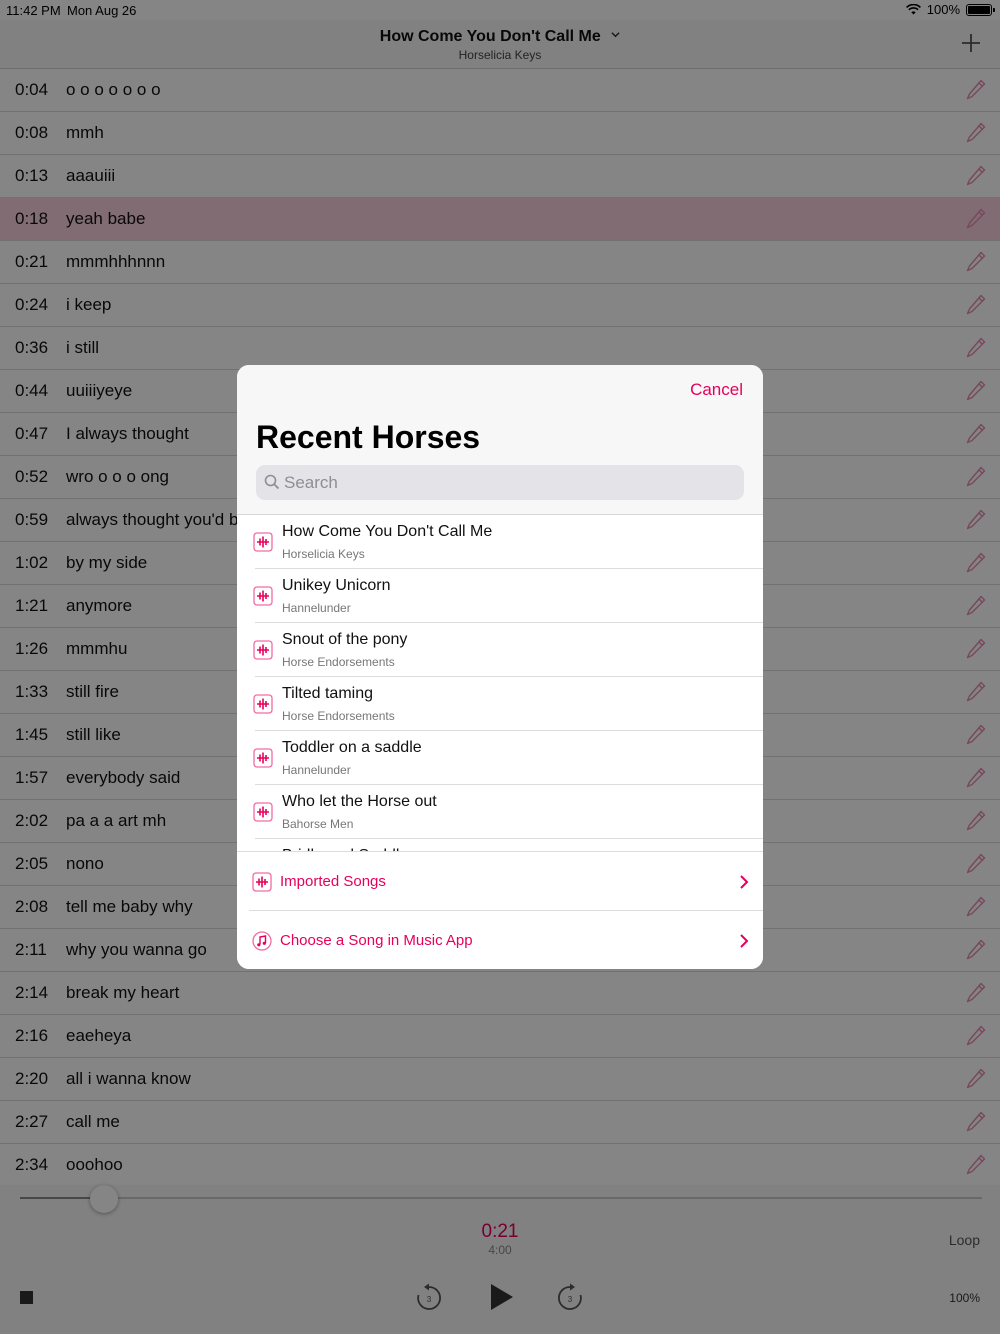 This screenshot has height=1334, width=1000. What do you see at coordinates (336, 585) in the screenshot?
I see `song-item-title: Unikey Unicorn` at bounding box center [336, 585].